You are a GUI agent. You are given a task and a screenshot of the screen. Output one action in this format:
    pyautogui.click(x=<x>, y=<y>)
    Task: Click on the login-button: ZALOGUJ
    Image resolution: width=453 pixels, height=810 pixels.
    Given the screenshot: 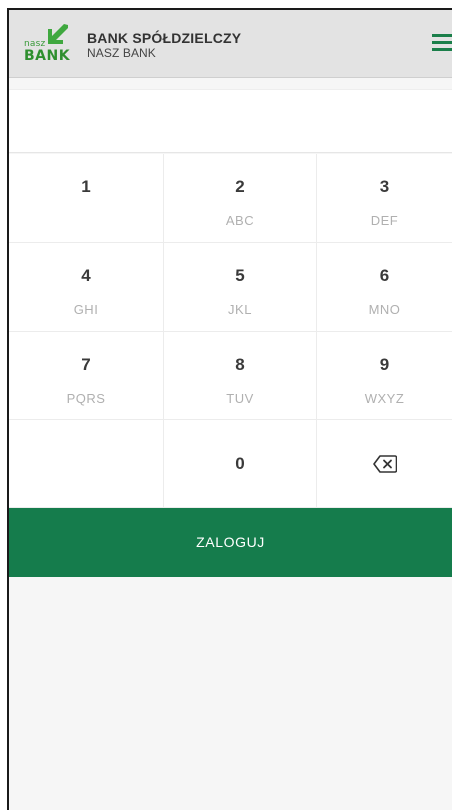 What is the action you would take?
    pyautogui.click(x=230, y=542)
    